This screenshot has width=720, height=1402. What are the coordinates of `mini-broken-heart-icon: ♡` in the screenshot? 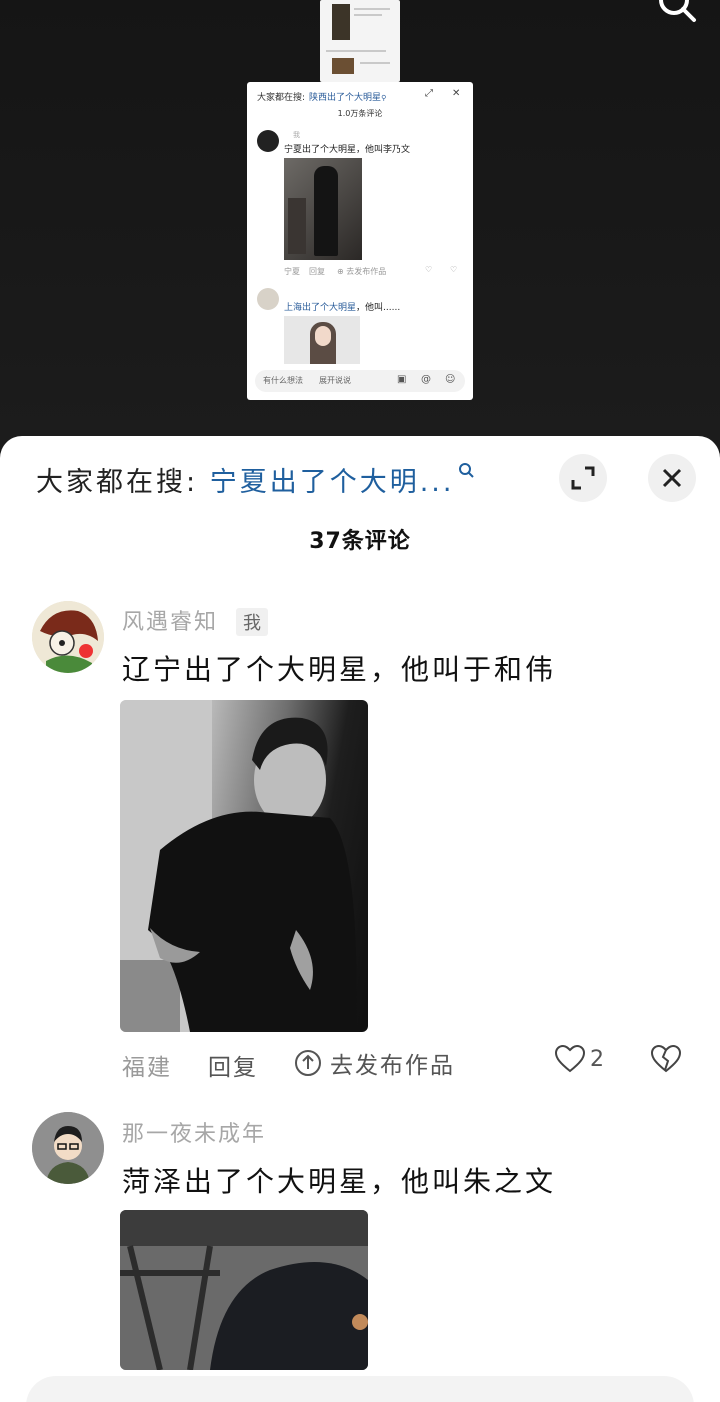 It's located at (453, 269).